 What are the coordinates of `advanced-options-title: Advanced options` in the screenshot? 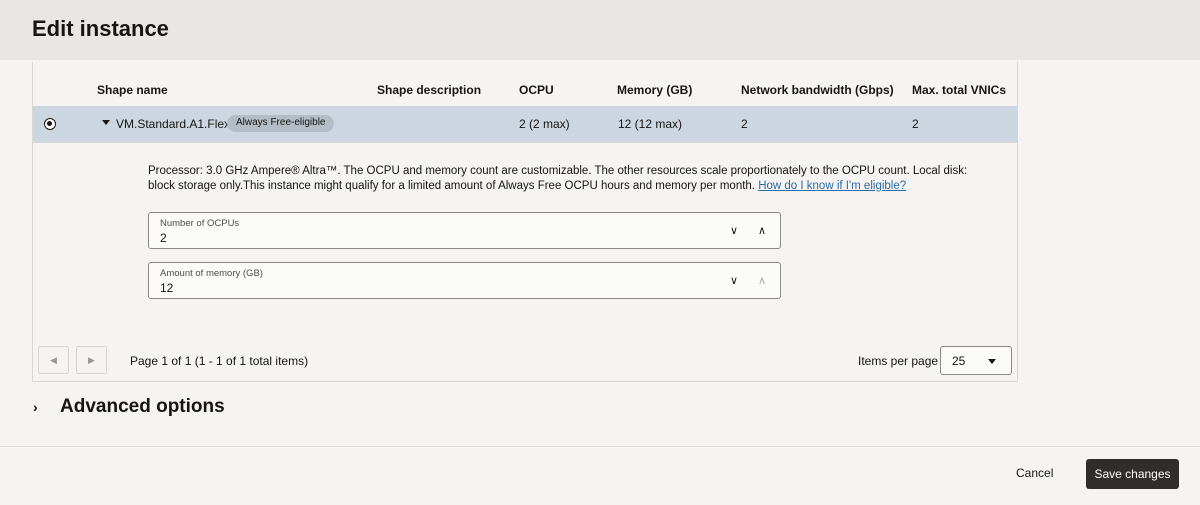 It's located at (142, 406).